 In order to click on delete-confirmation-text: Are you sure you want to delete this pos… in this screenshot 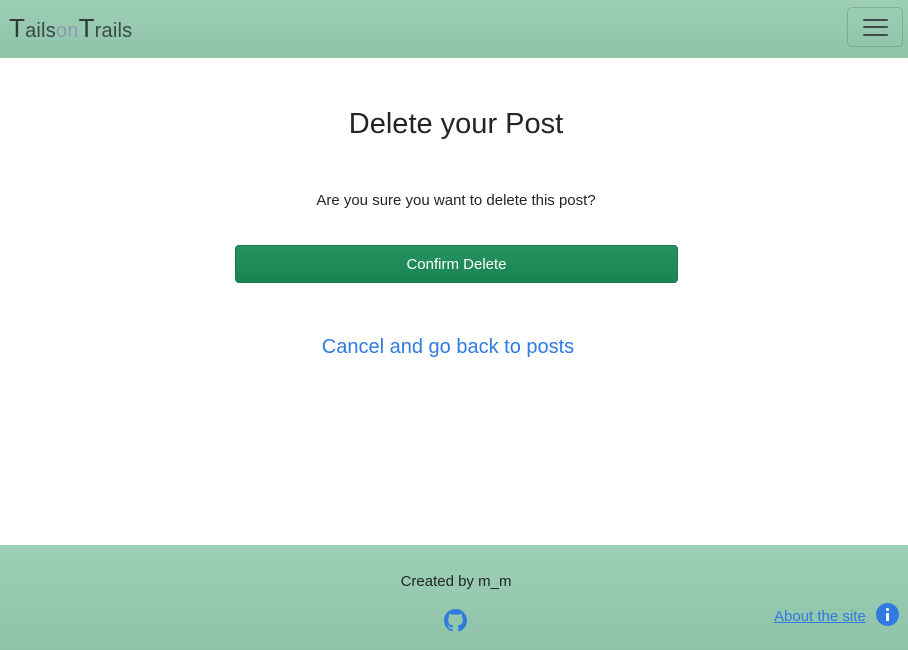, I will do `click(456, 200)`.